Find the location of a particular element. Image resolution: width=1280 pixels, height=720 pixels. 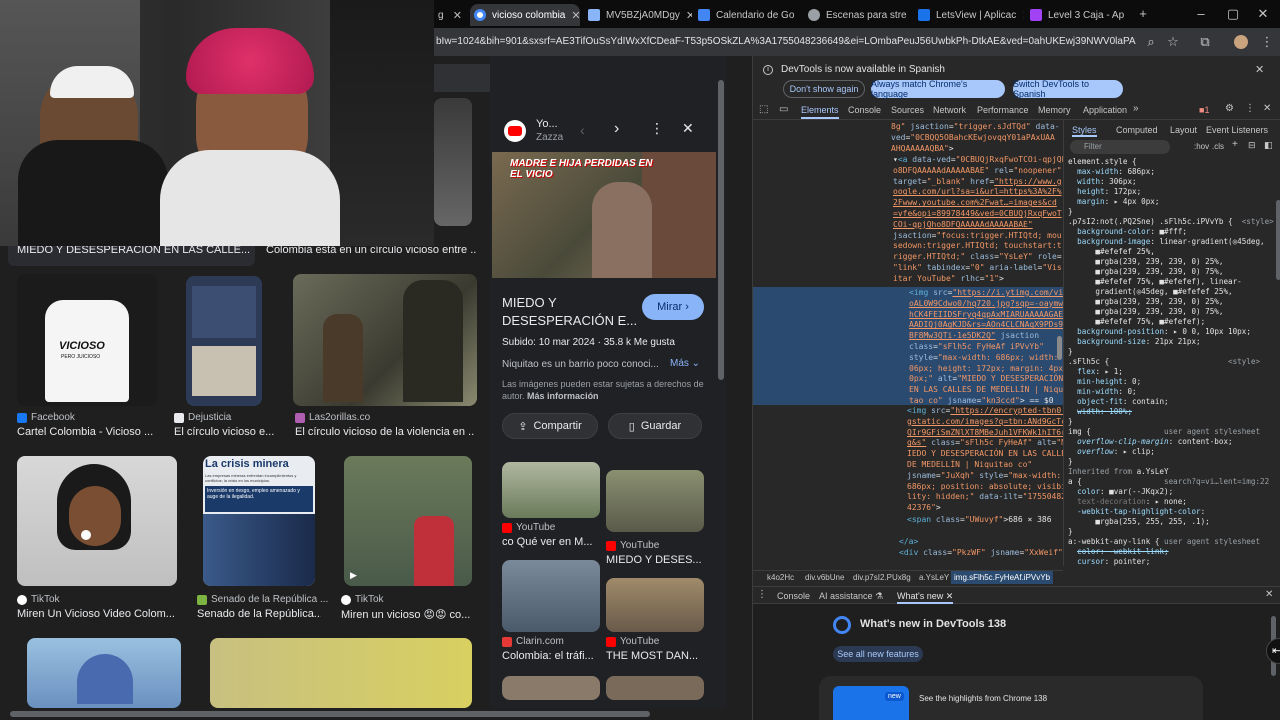

tab-console: Console is located at coordinates (864, 110).